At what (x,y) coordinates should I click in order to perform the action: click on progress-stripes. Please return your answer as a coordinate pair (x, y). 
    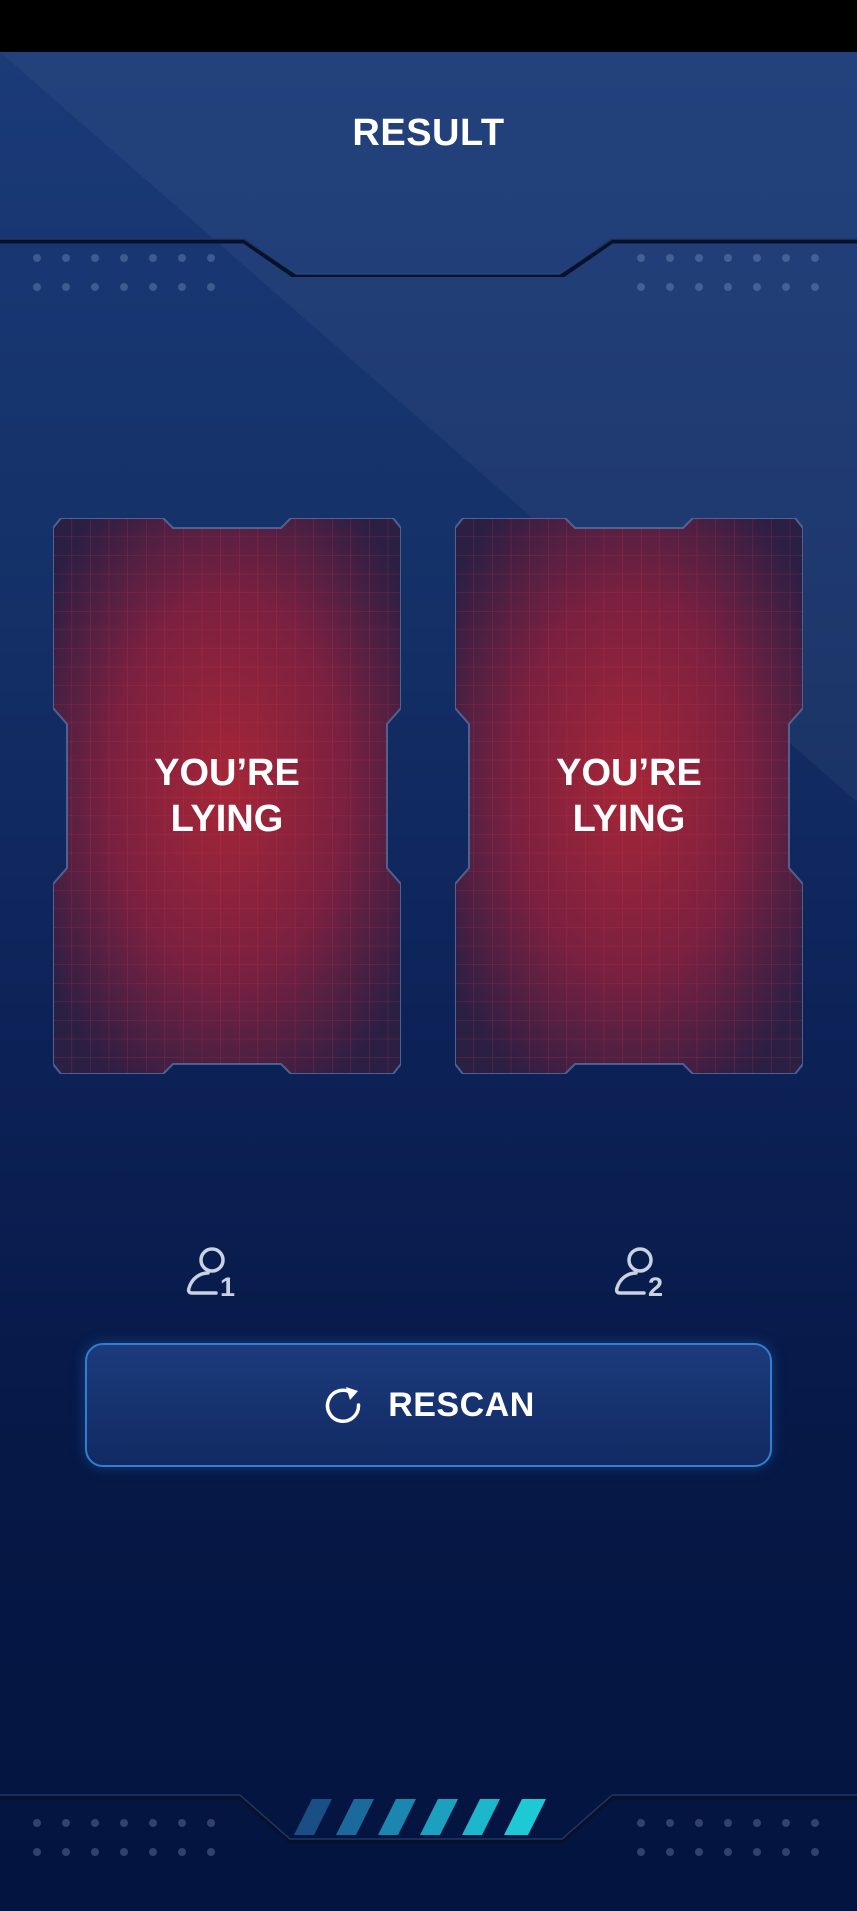
    Looking at the image, I should click on (420, 1817).